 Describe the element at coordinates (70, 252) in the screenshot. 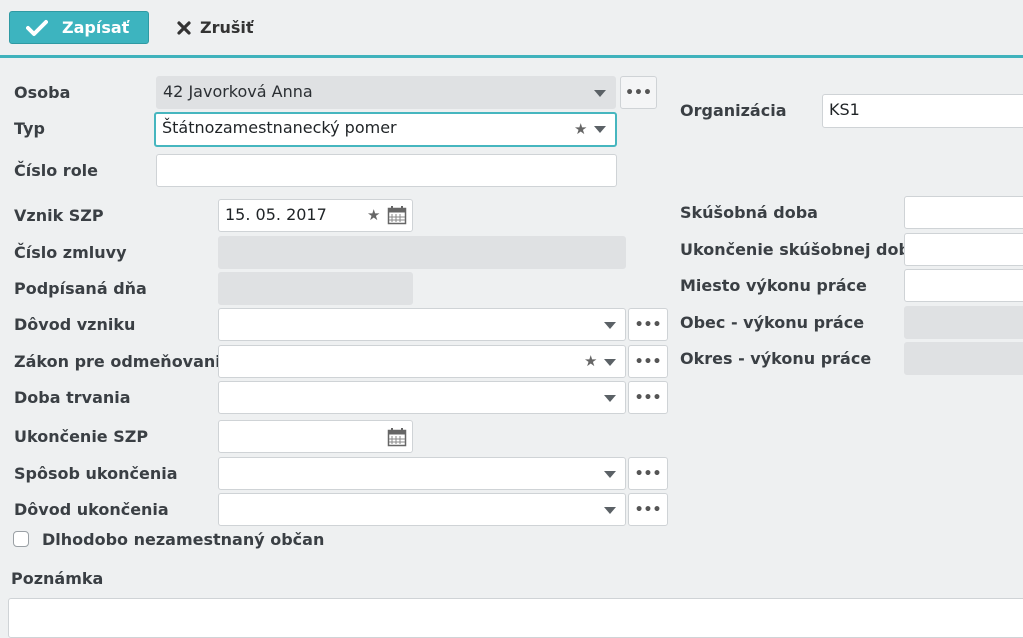

I see `cislo-zmluvy-label: Číslo zmluvy` at that location.